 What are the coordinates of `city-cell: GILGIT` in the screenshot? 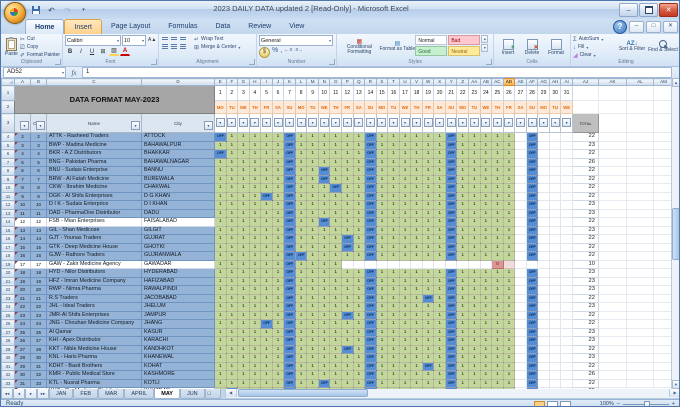 It's located at (178, 230).